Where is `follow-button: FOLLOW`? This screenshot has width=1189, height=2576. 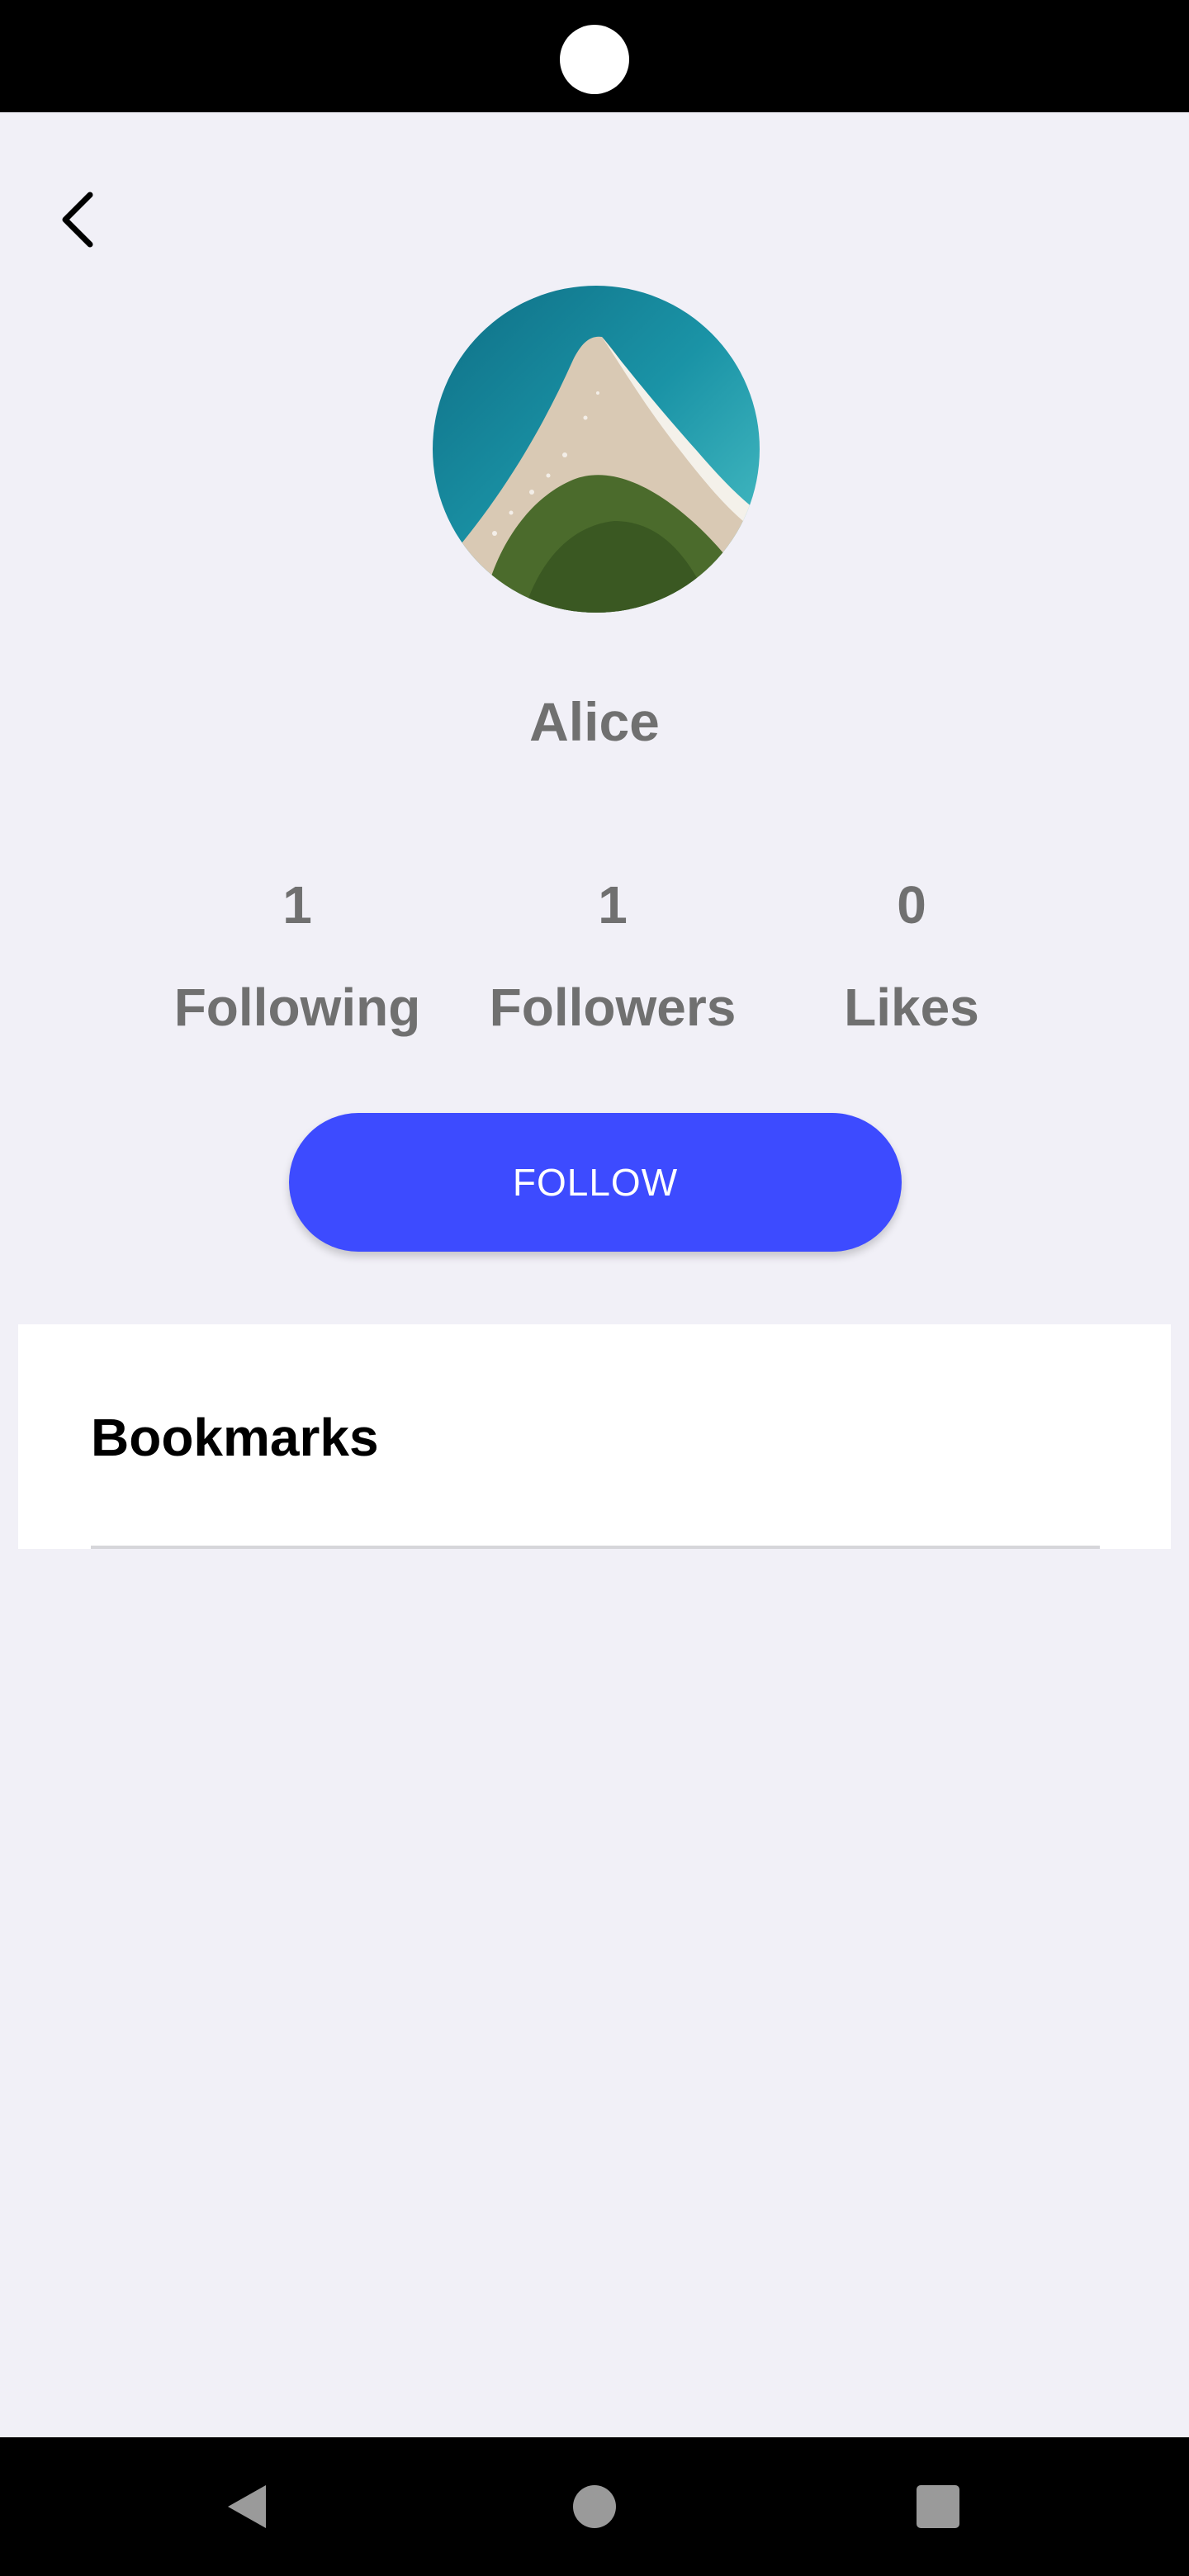 follow-button: FOLLOW is located at coordinates (595, 1182).